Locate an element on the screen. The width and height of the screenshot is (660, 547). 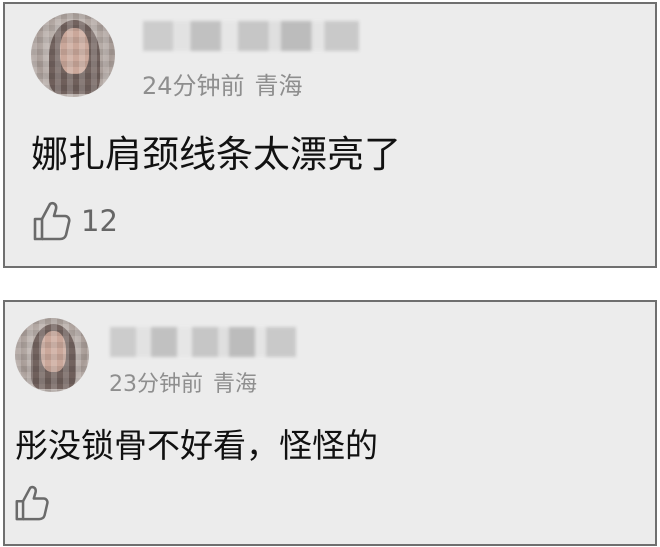
comment-time: 23分钟前 is located at coordinates (156, 384).